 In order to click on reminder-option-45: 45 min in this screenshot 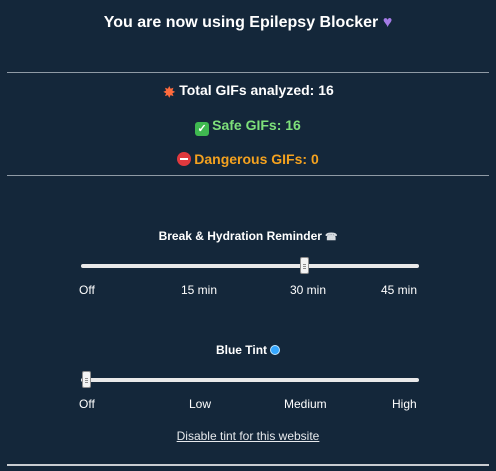, I will do `click(399, 290)`.